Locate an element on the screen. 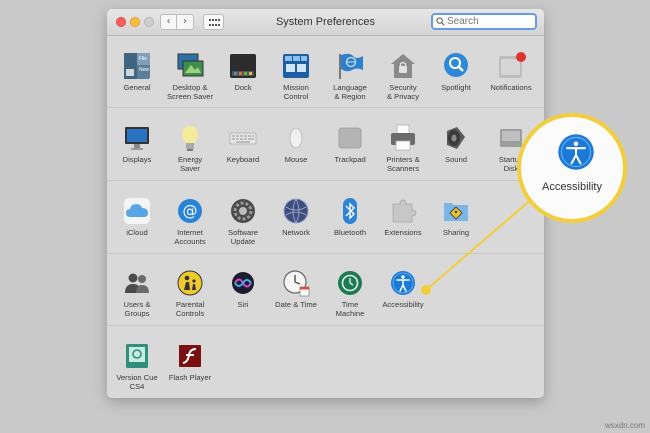 Image resolution: width=650 pixels, height=433 pixels. title-bar: ‹ › System Preferences is located at coordinates (325, 22).